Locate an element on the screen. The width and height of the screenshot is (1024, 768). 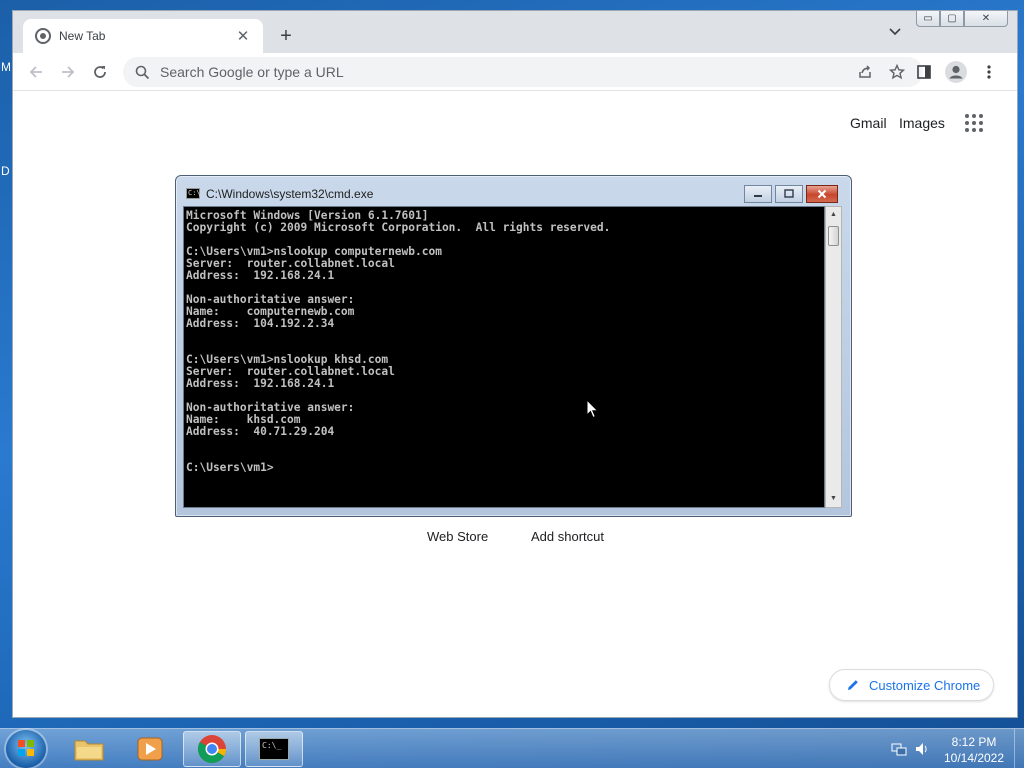
reload-icon is located at coordinates (100, 72).